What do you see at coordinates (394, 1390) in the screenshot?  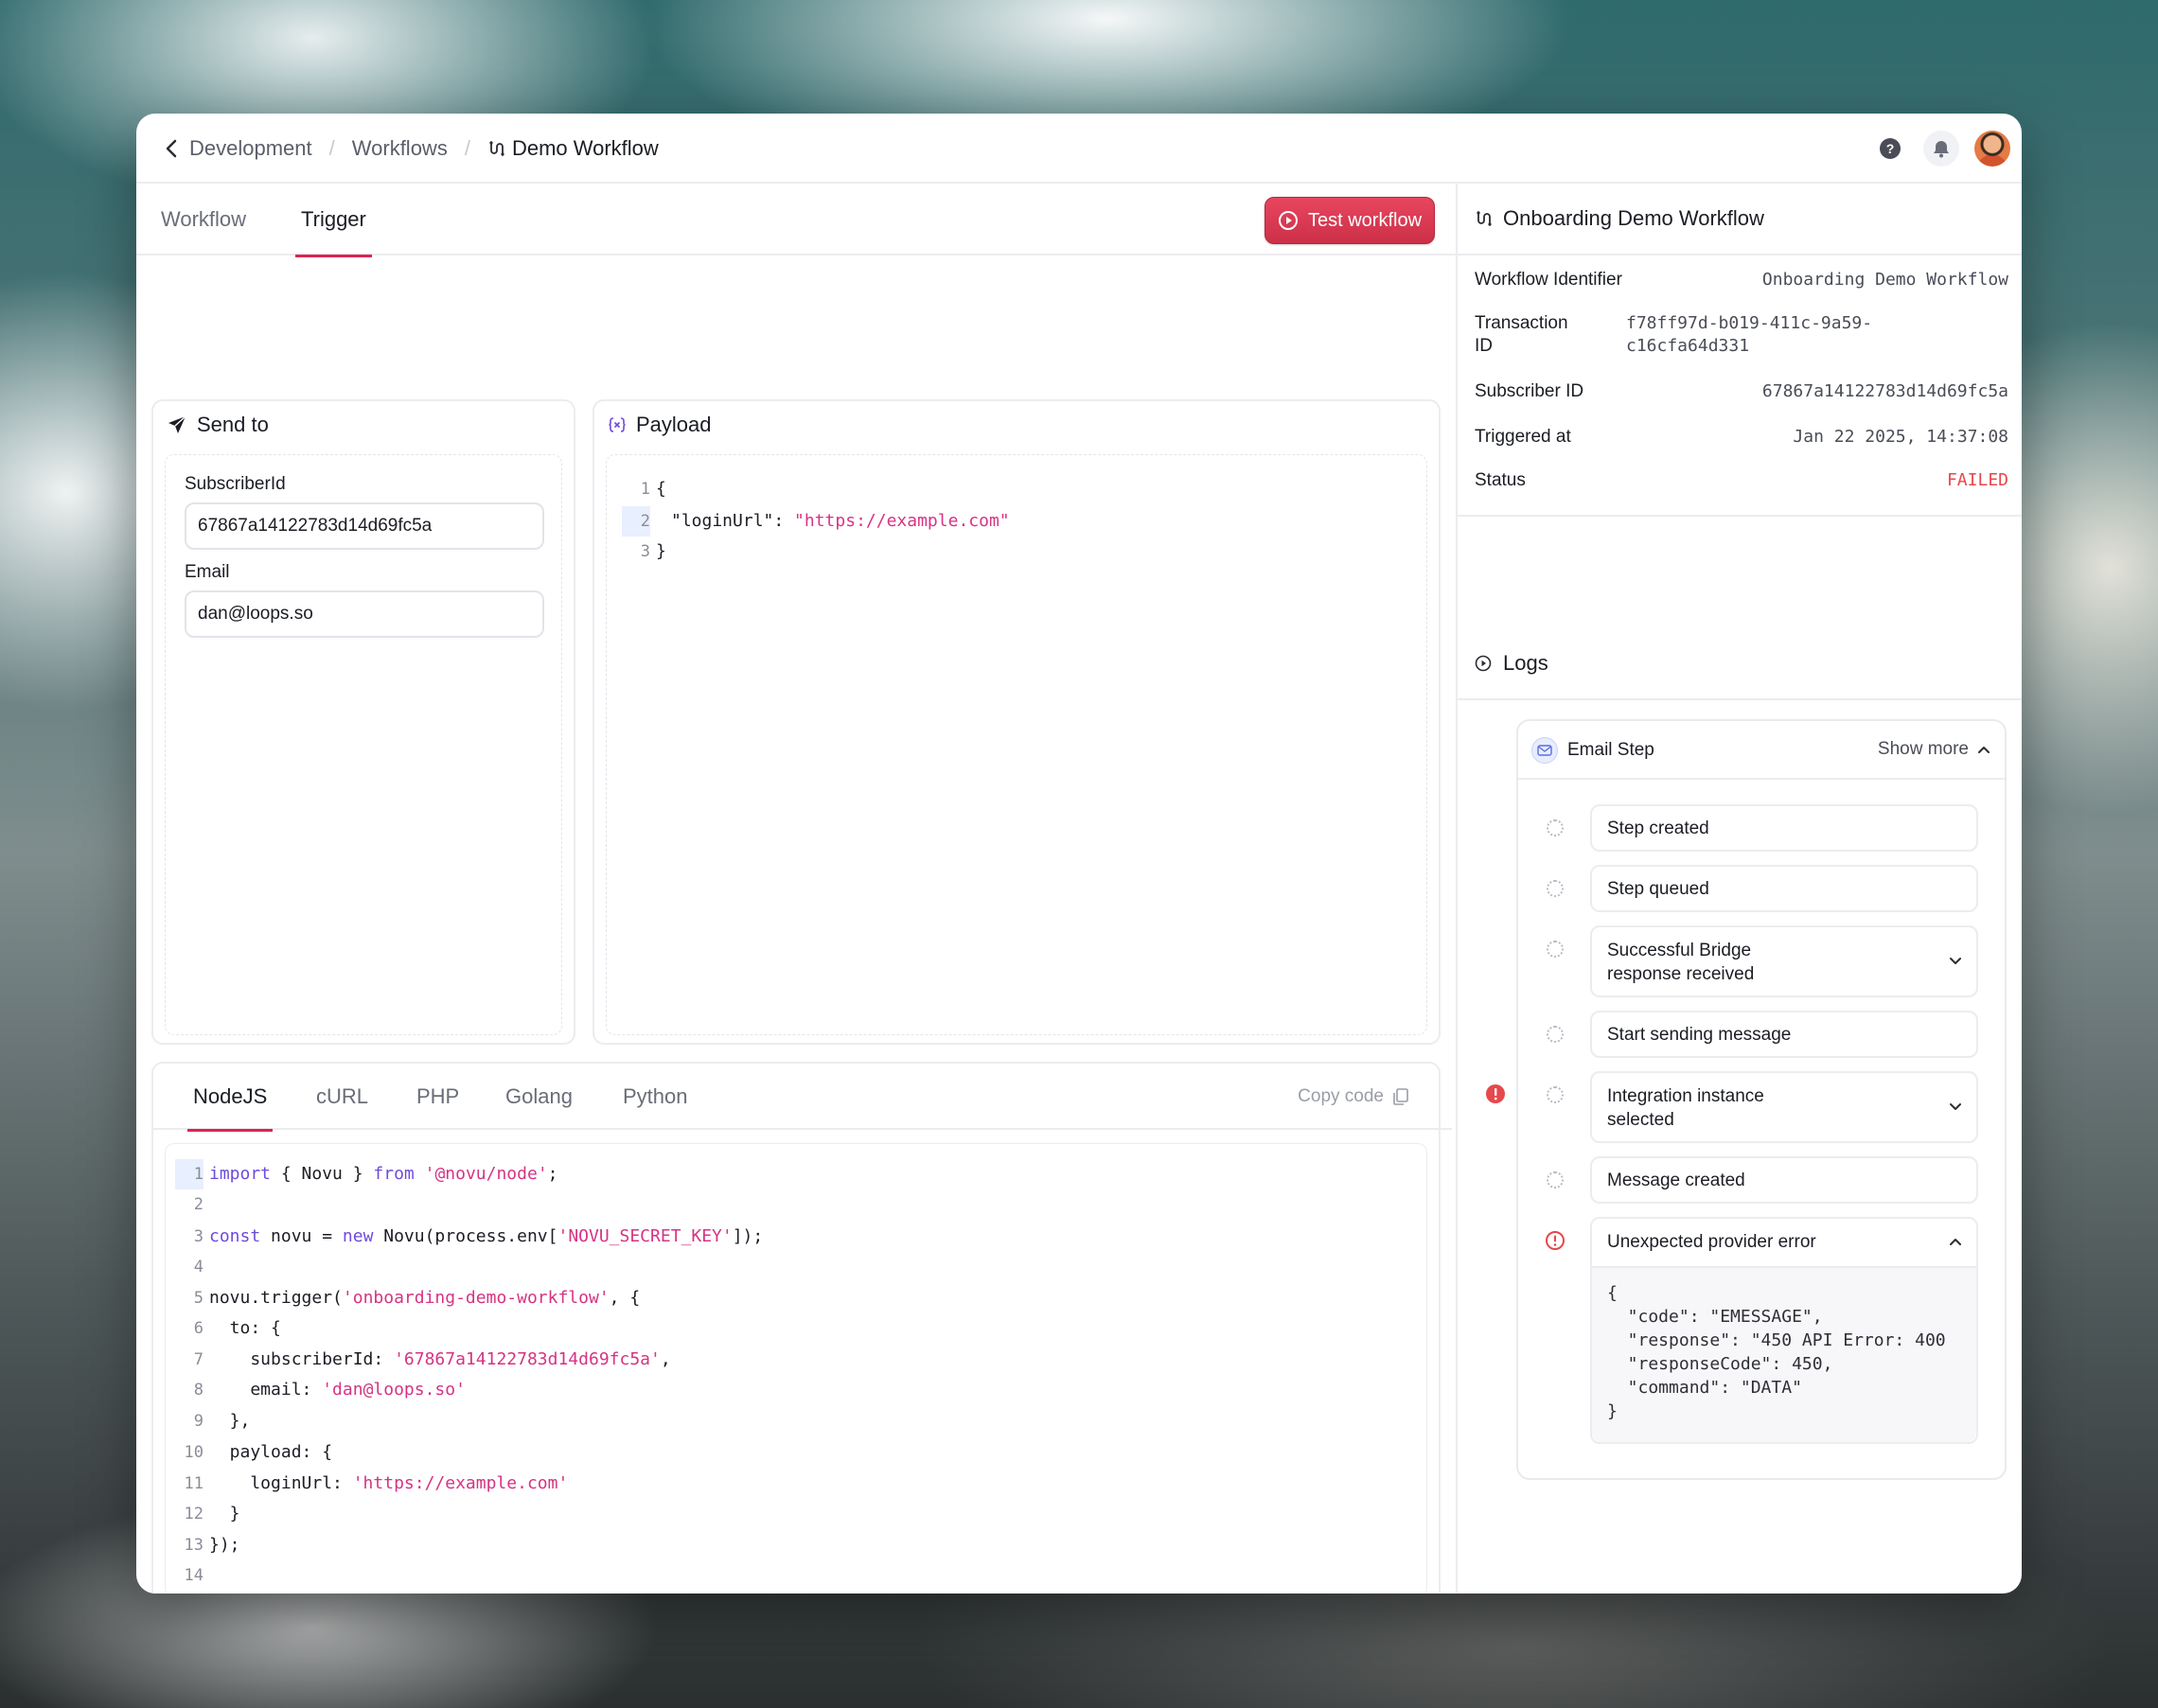 I see `code-string: 'dan@loops.so'` at bounding box center [394, 1390].